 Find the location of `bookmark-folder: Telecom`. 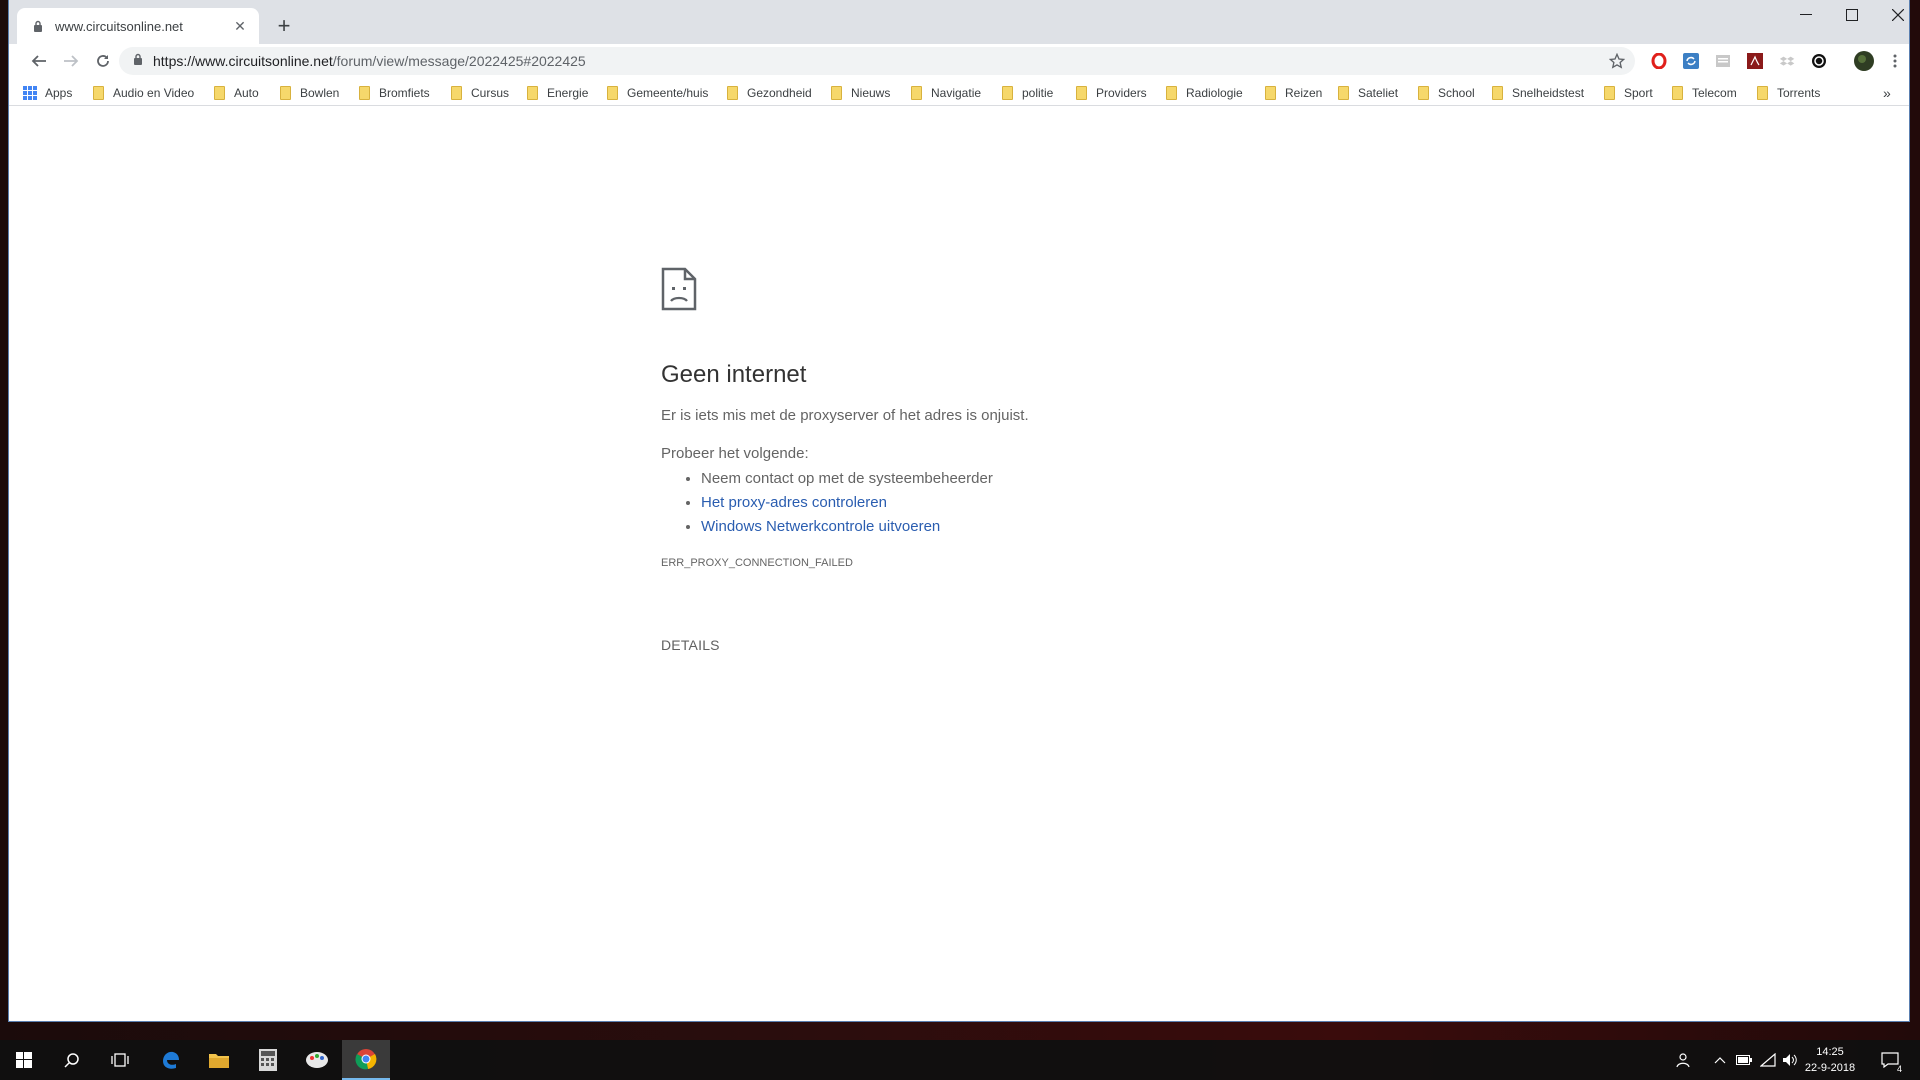

bookmark-folder: Telecom is located at coordinates (1704, 93).